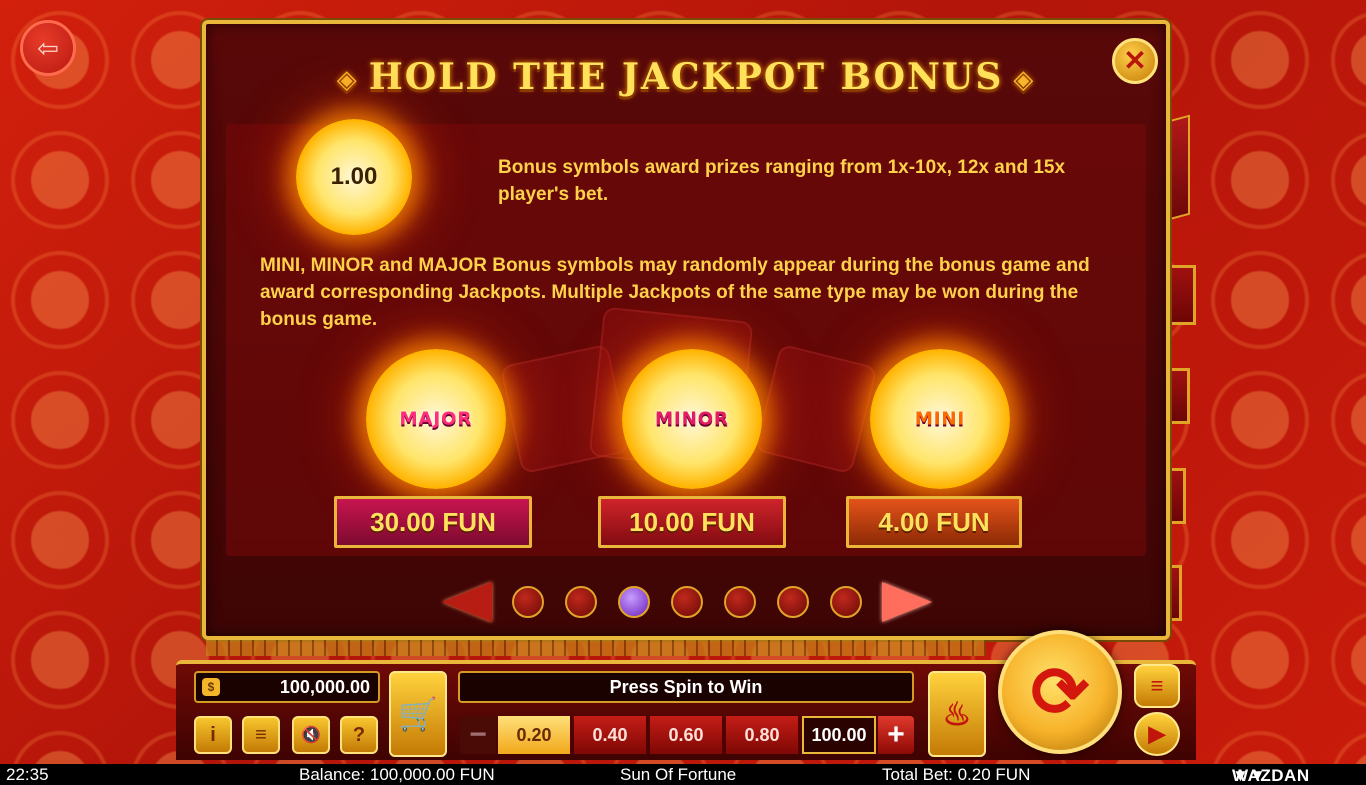 The width and height of the screenshot is (1366, 785). I want to click on minor-tag: MINOR, so click(692, 419).